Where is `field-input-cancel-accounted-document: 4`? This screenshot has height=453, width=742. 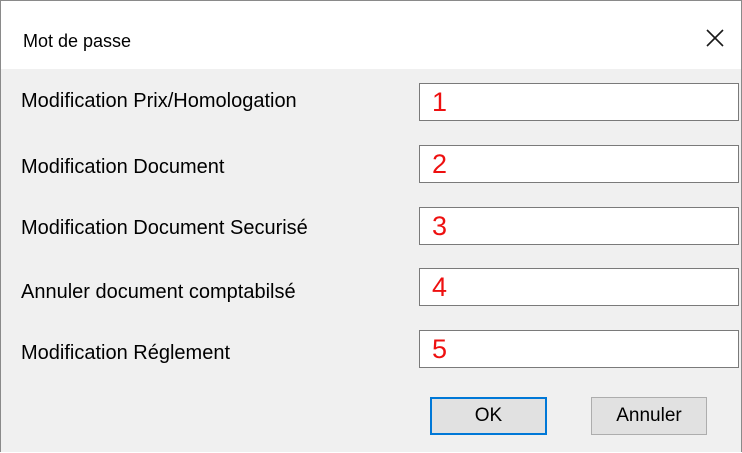
field-input-cancel-accounted-document: 4 is located at coordinates (579, 287).